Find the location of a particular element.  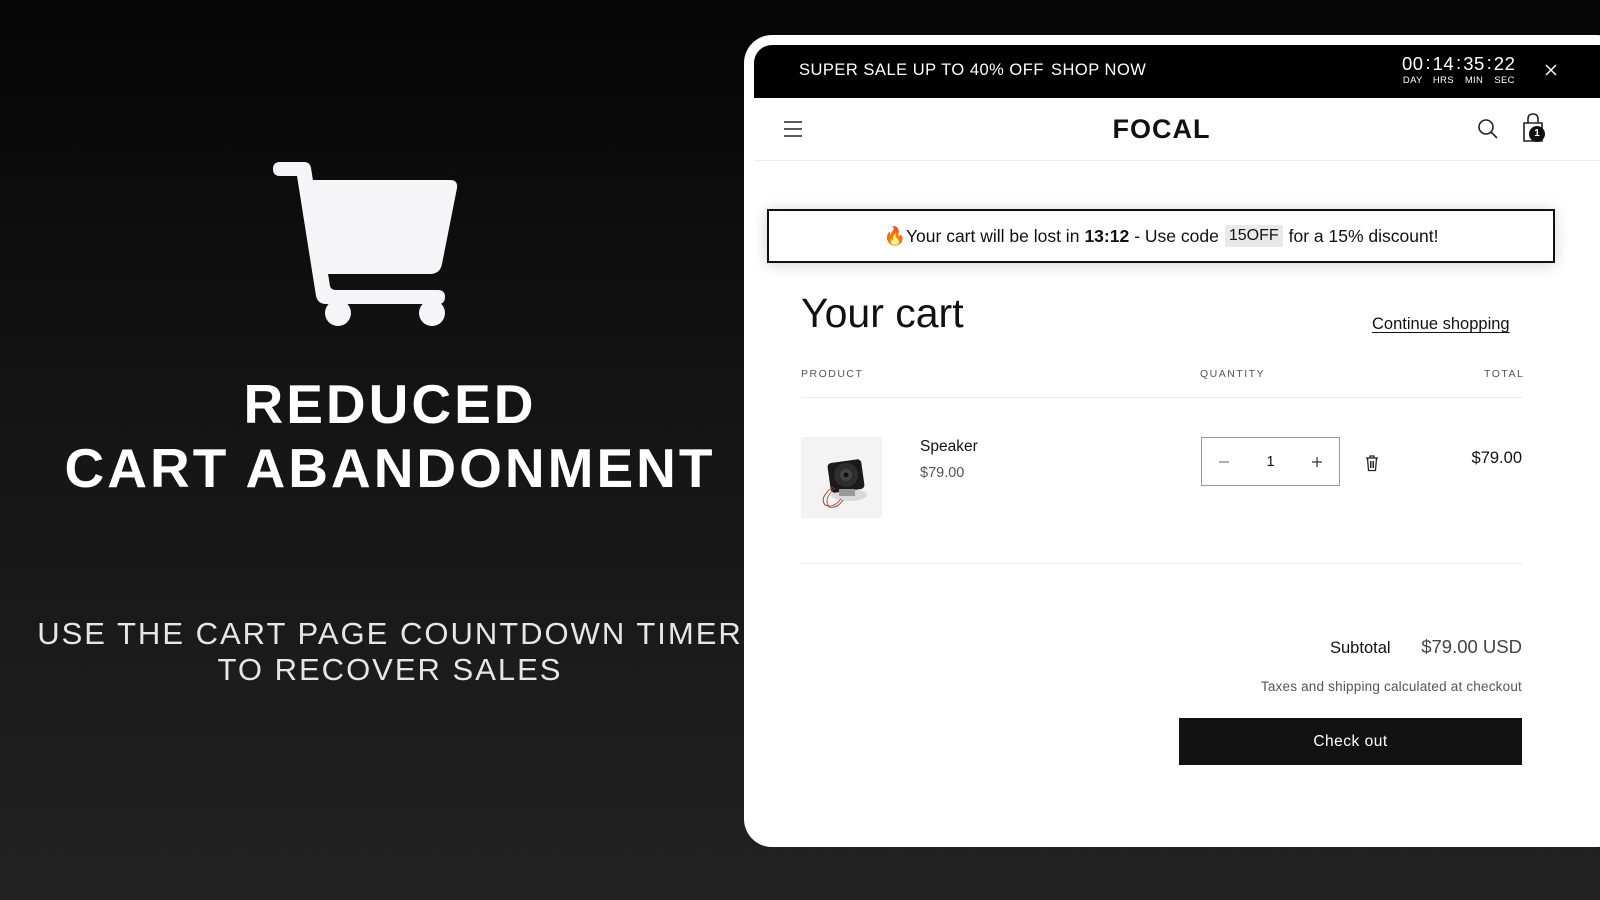

item-price: $79.00 is located at coordinates (942, 473).